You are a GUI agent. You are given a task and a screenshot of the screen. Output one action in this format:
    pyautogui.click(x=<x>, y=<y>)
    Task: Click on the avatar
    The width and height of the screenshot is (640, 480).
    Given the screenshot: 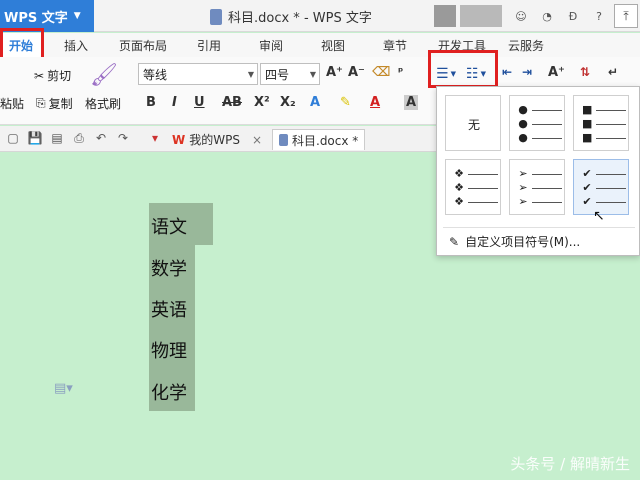 What is the action you would take?
    pyautogui.click(x=445, y=16)
    